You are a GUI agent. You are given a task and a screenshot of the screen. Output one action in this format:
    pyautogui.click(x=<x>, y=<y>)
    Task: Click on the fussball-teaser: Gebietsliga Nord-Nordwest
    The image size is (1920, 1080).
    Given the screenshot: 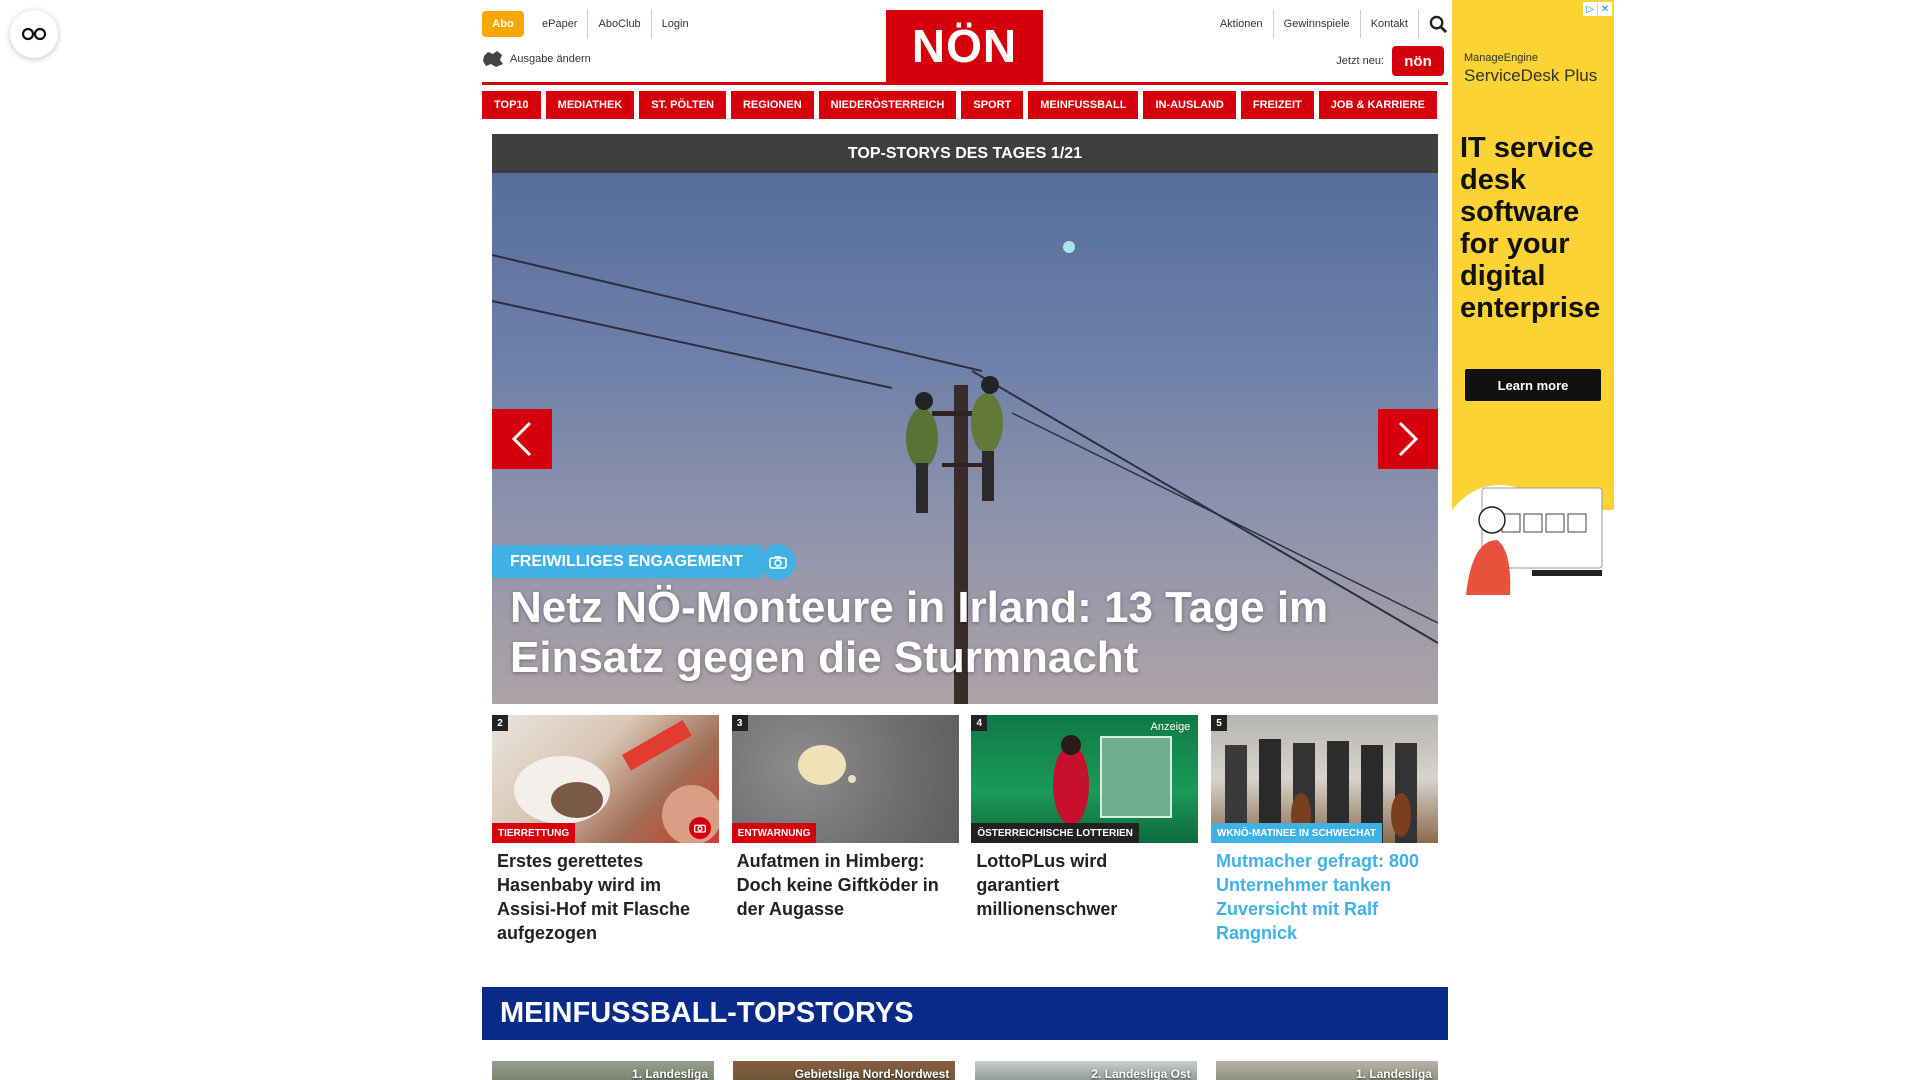 What is the action you would take?
    pyautogui.click(x=844, y=1070)
    